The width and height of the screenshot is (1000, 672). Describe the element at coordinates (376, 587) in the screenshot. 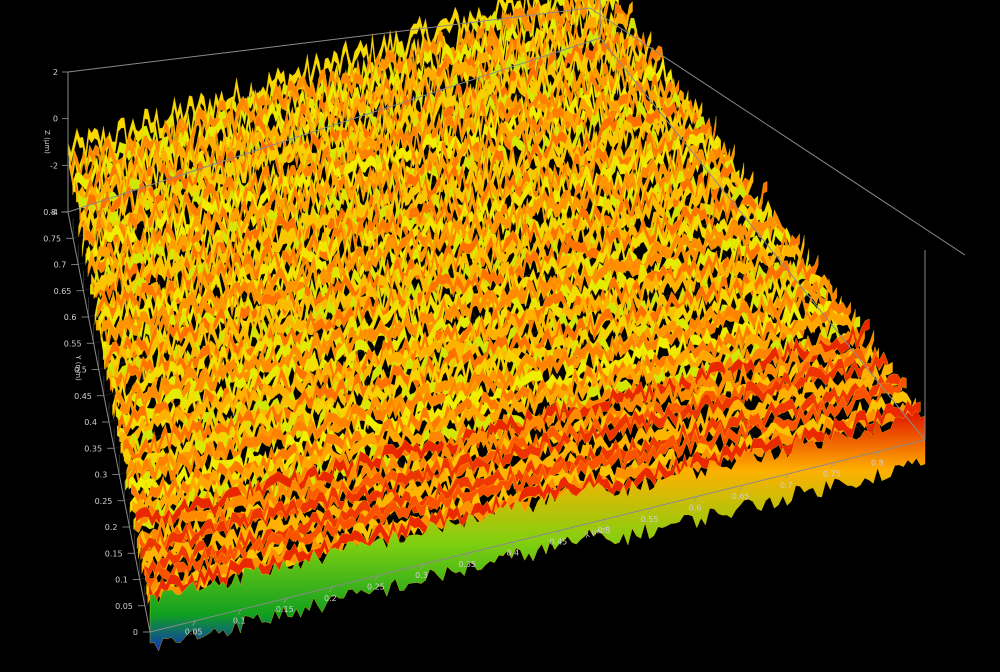

I see `x-tick-label: 0.25` at that location.